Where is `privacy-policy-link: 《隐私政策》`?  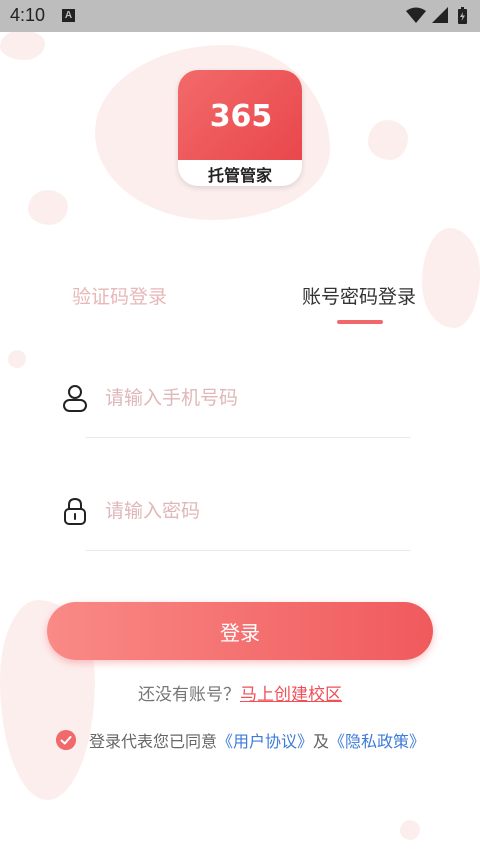
privacy-policy-link: 《隐私政策》 is located at coordinates (377, 741).